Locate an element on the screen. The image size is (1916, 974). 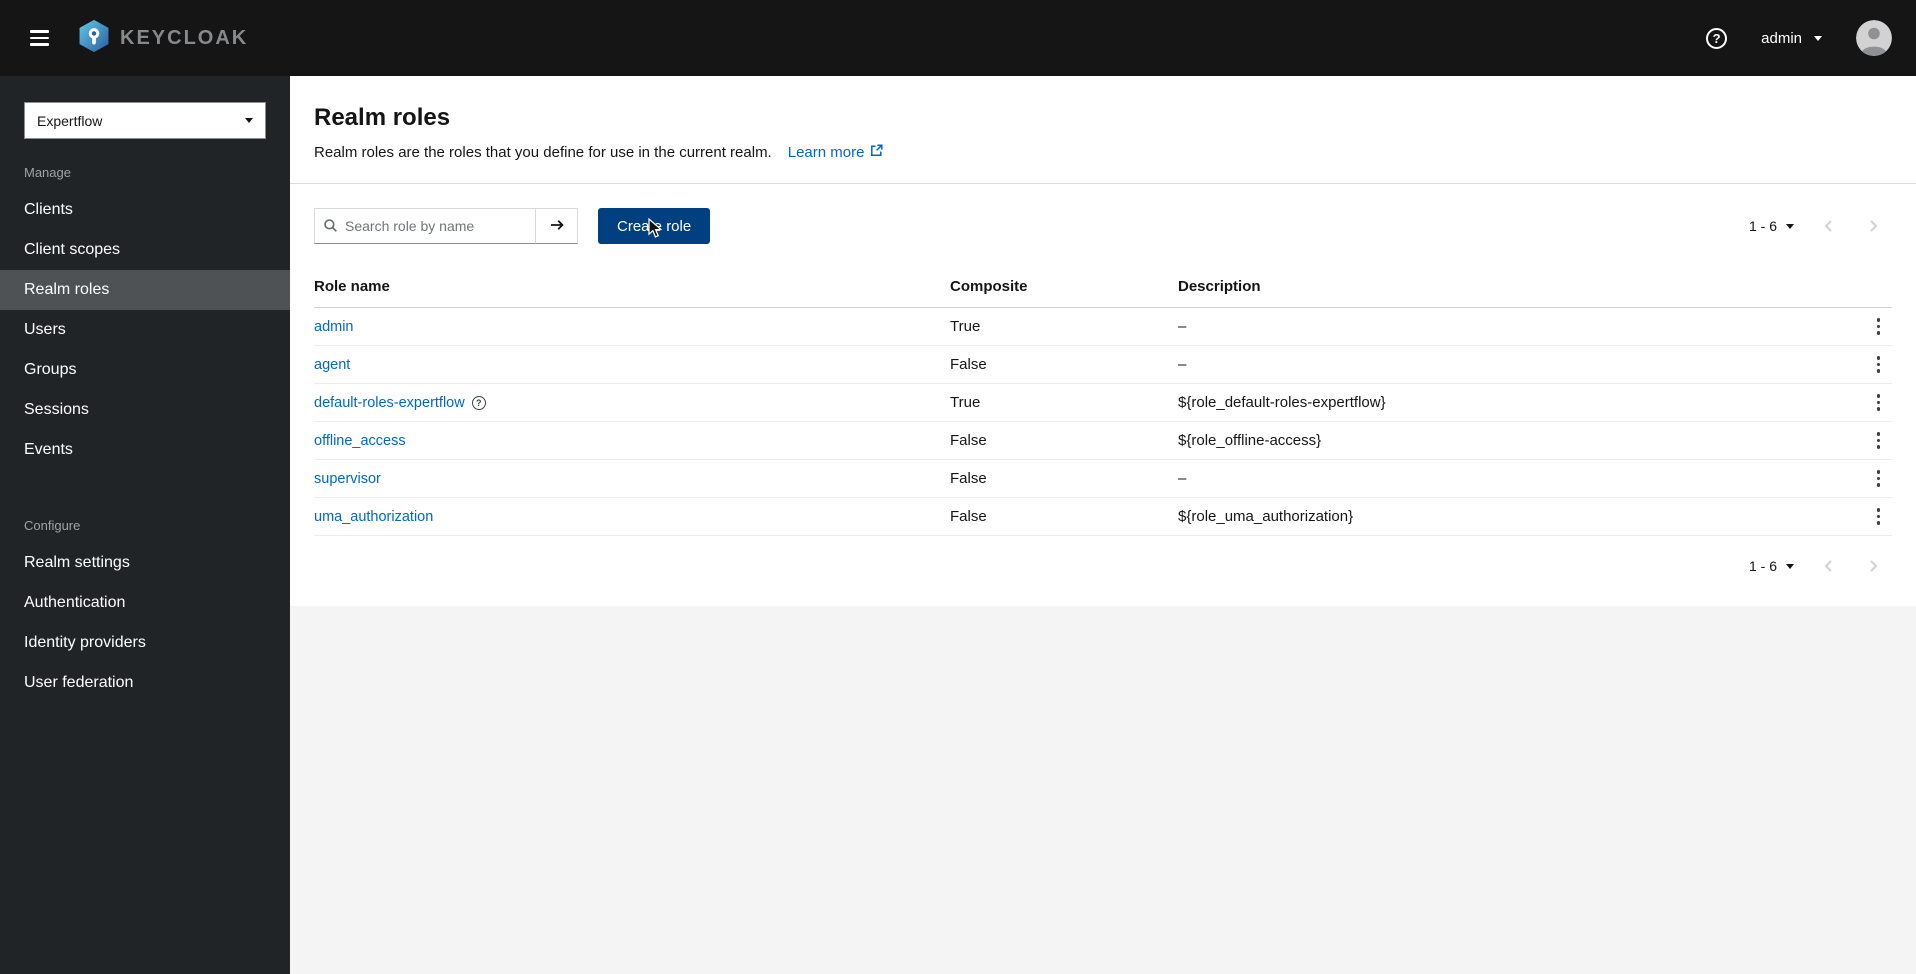
question-circle-icon is located at coordinates (478, 402).